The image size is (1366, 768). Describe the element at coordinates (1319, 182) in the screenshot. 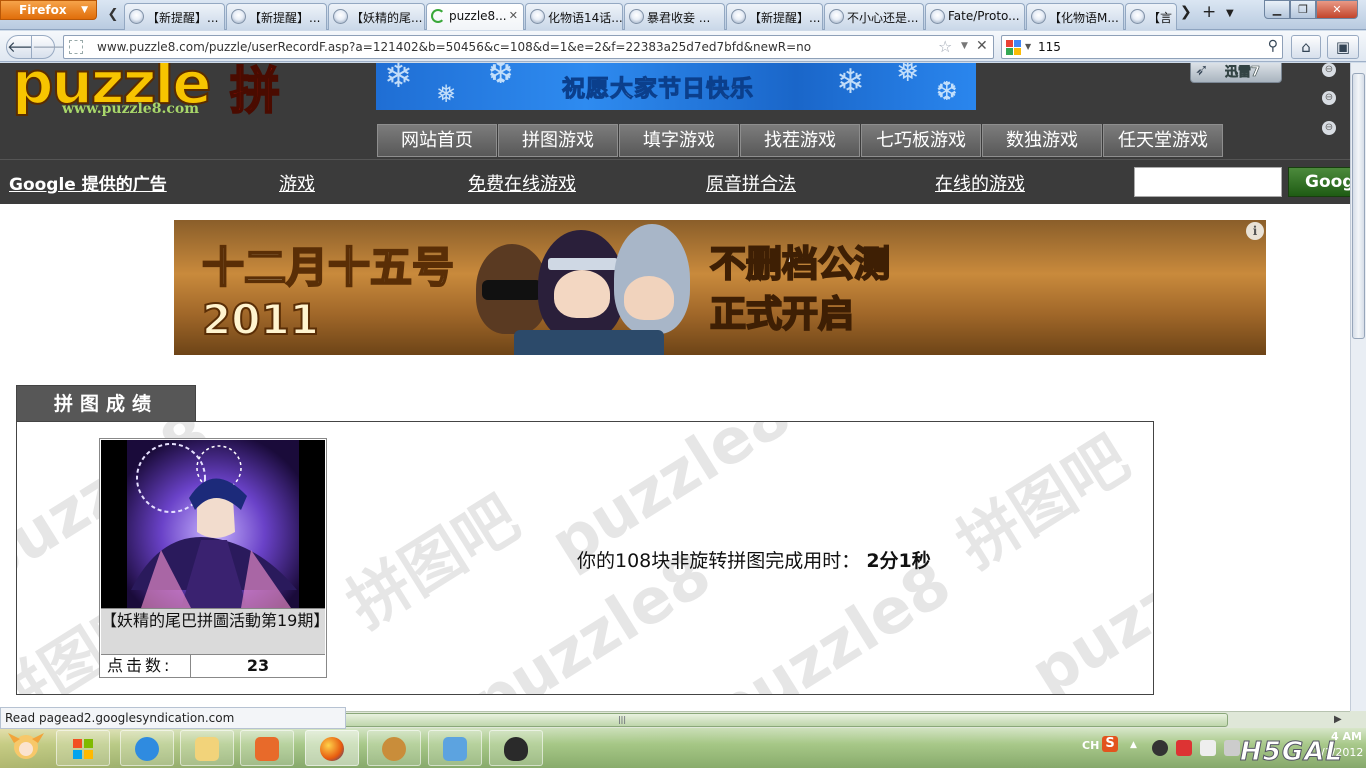

I see `google-search-button: Goog` at that location.